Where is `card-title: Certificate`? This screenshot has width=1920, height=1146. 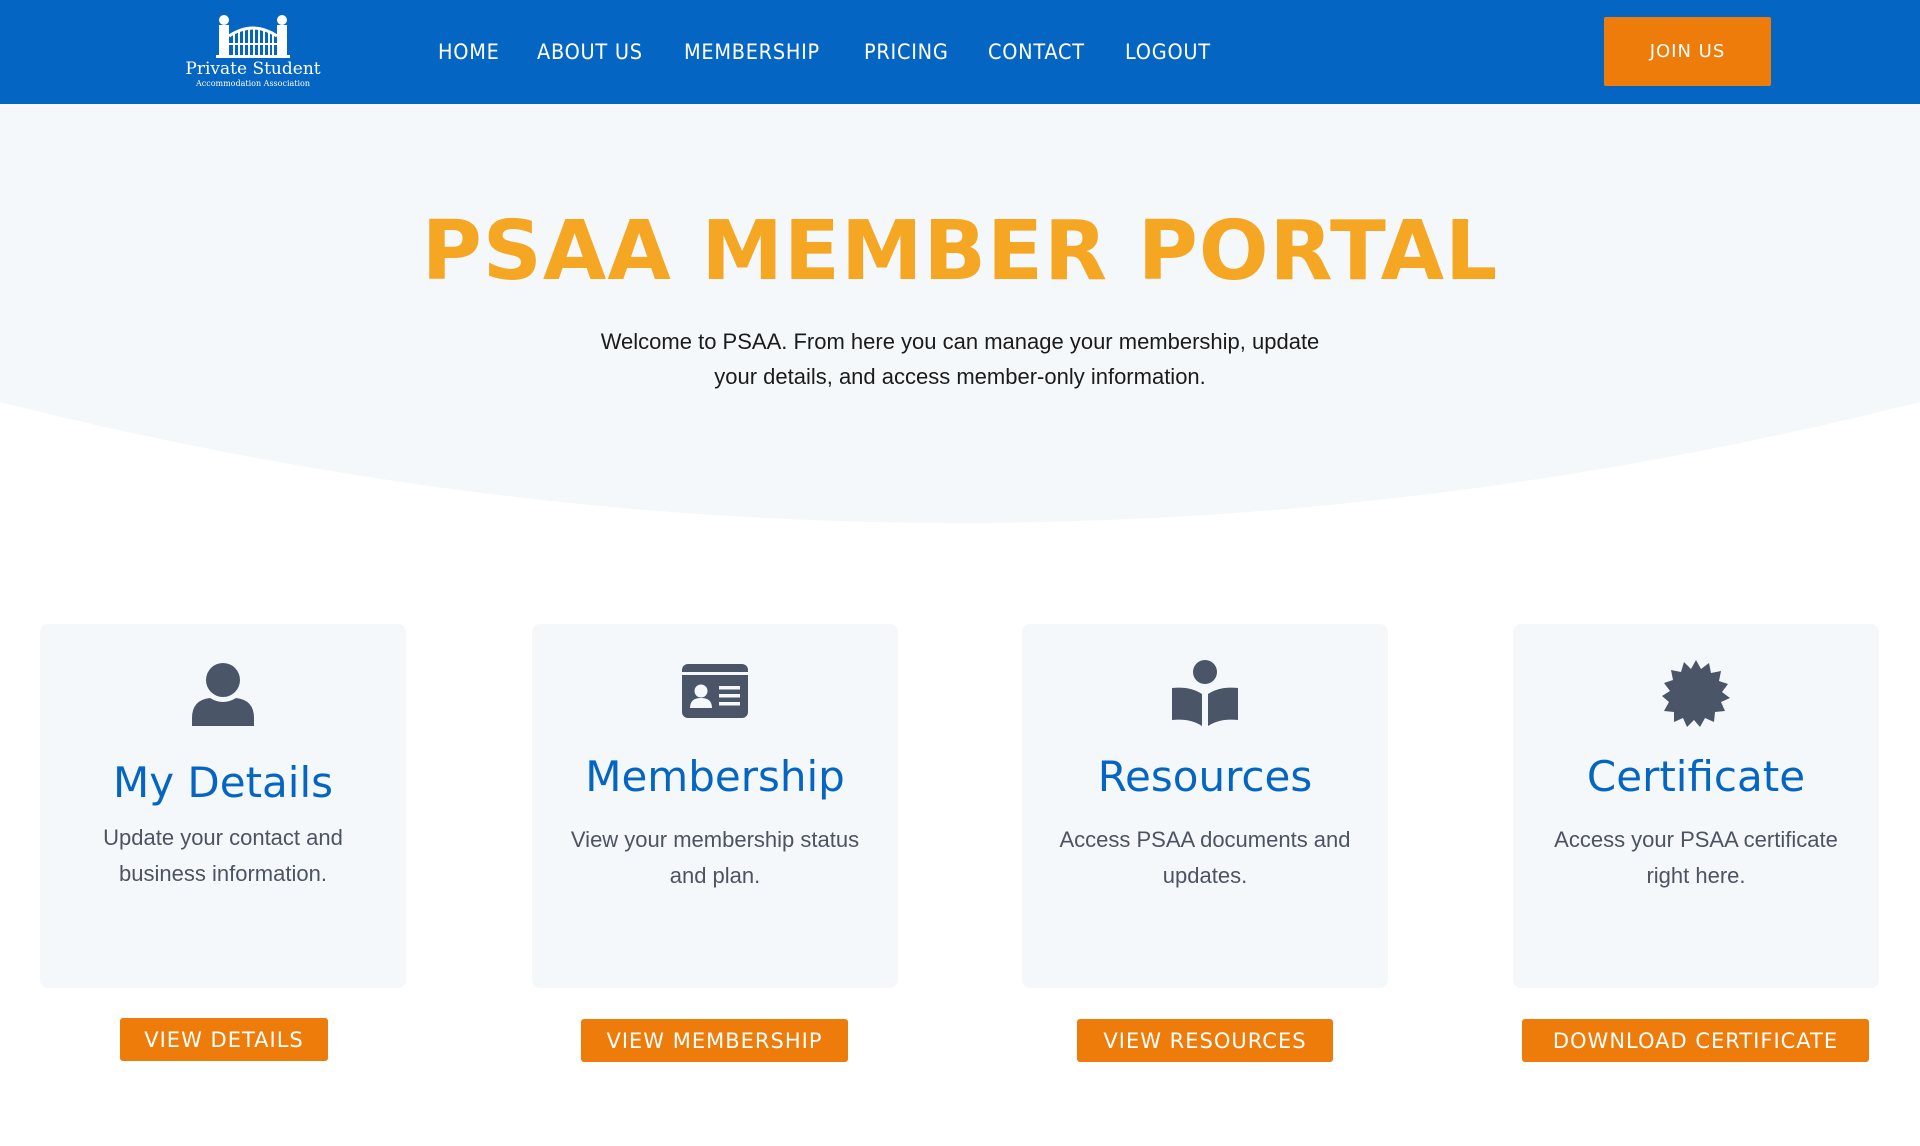 card-title: Certificate is located at coordinates (1696, 776).